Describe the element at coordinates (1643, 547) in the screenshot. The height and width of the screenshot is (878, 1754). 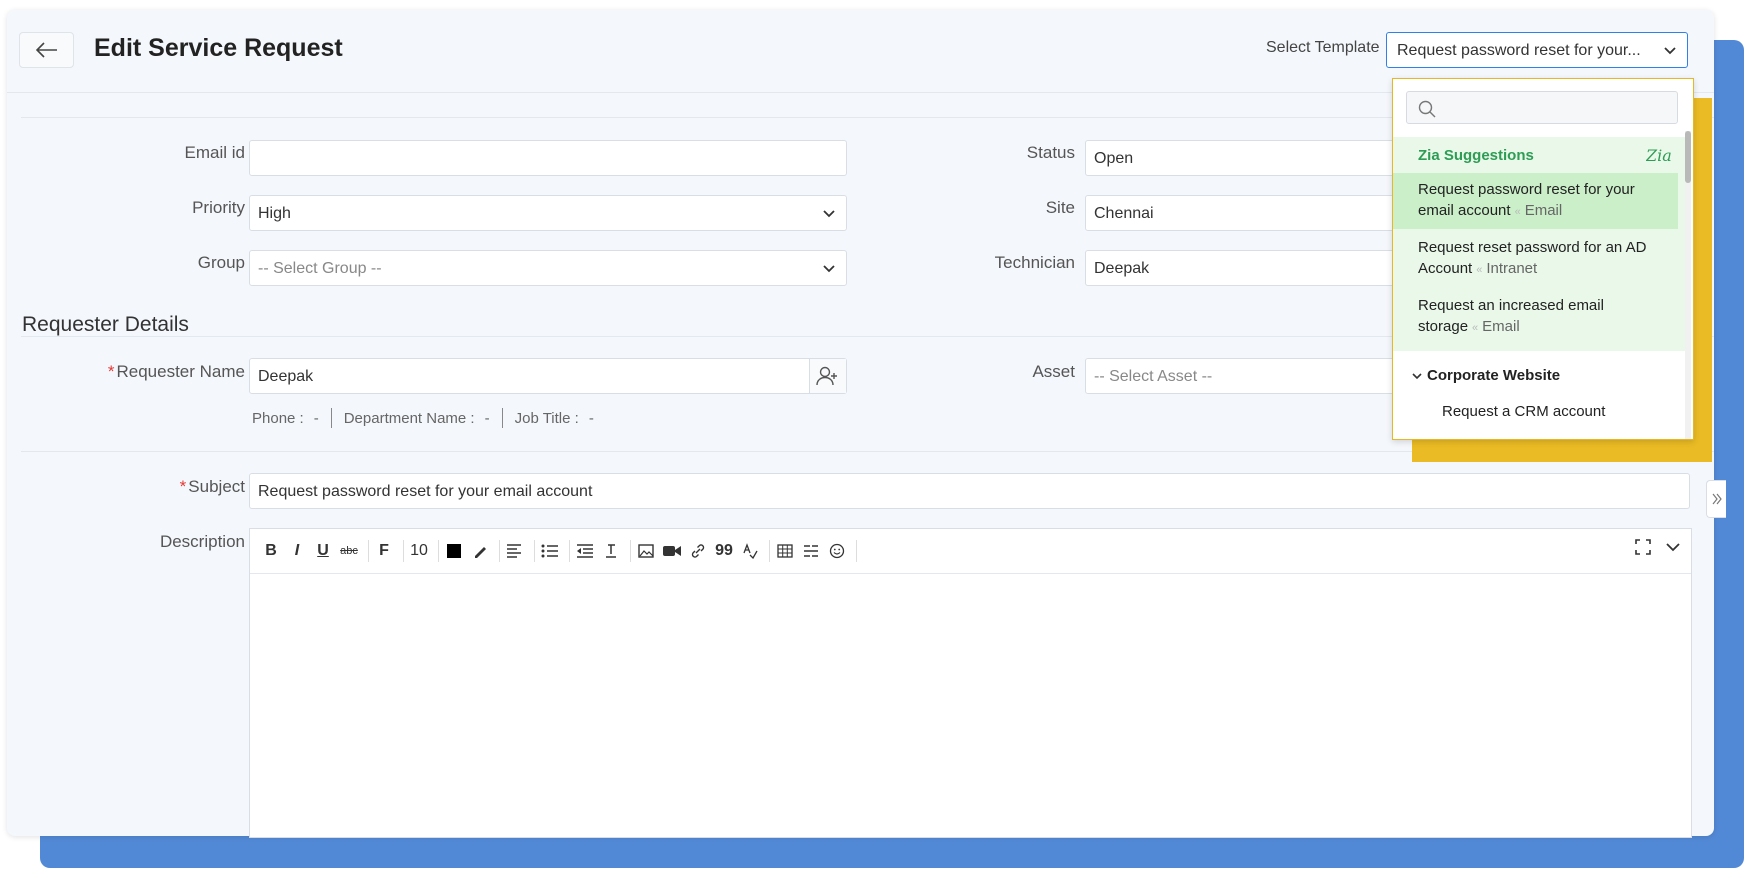
I see `fullscreen-icon` at that location.